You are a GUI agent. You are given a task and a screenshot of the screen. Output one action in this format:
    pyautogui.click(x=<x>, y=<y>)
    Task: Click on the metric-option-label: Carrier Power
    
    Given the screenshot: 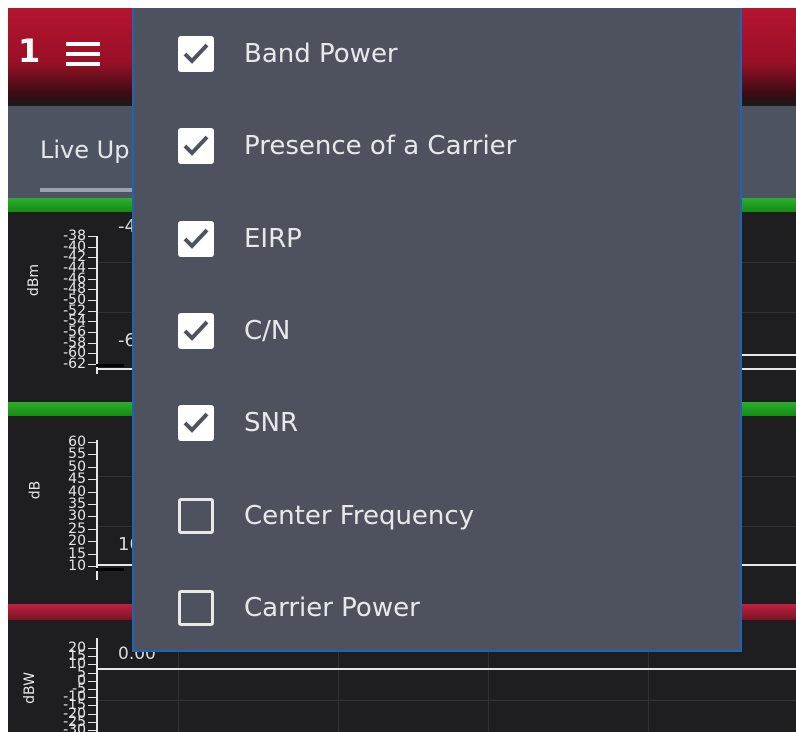 What is the action you would take?
    pyautogui.click(x=332, y=607)
    